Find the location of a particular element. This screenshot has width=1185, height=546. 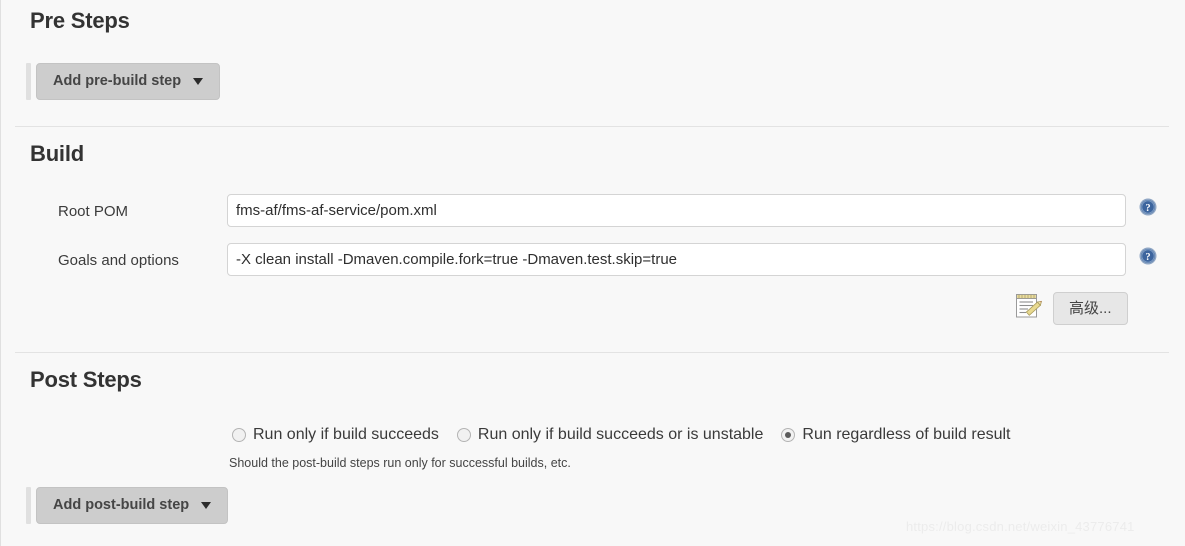

radio-run-if-succeeds-label: Run only if build succeeds is located at coordinates (346, 434).